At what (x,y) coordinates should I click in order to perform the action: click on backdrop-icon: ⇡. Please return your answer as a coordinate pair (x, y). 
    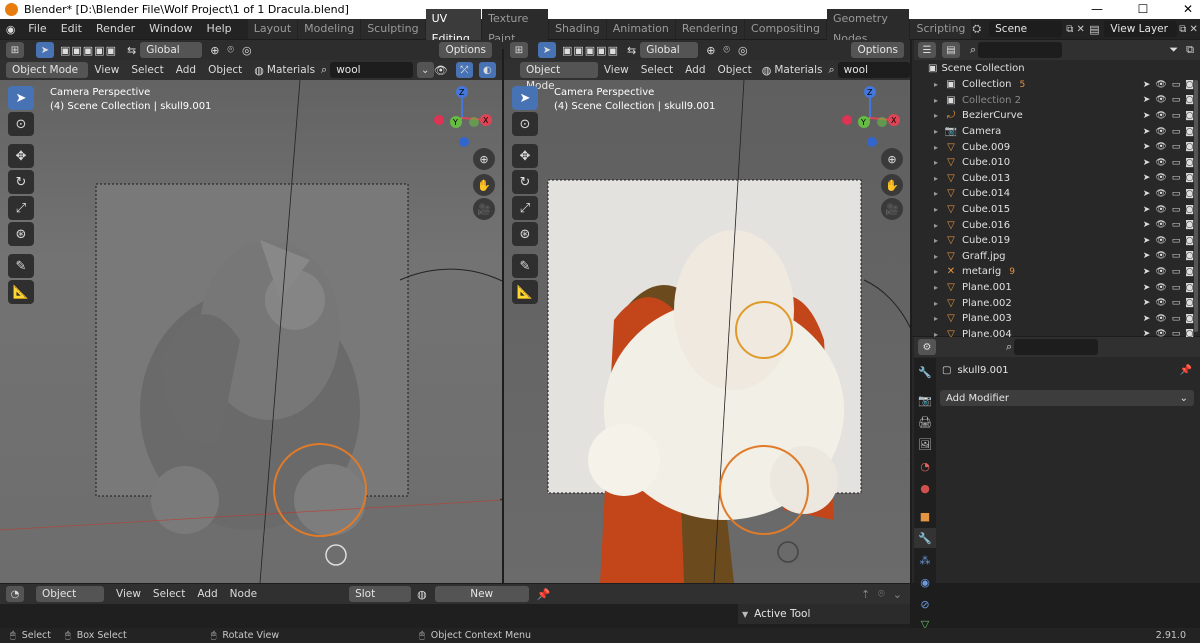
    Looking at the image, I should click on (865, 594).